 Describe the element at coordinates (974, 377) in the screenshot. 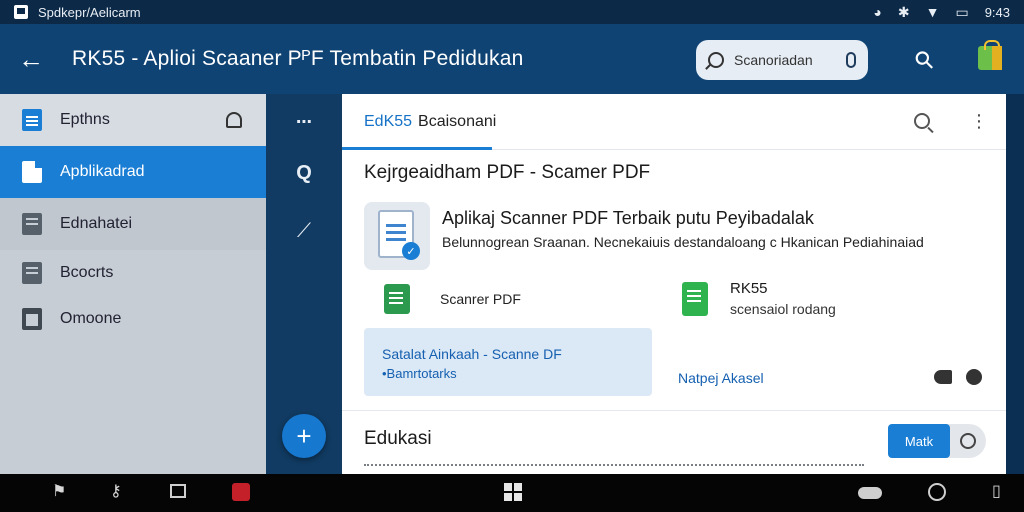

I see `info-icon` at that location.